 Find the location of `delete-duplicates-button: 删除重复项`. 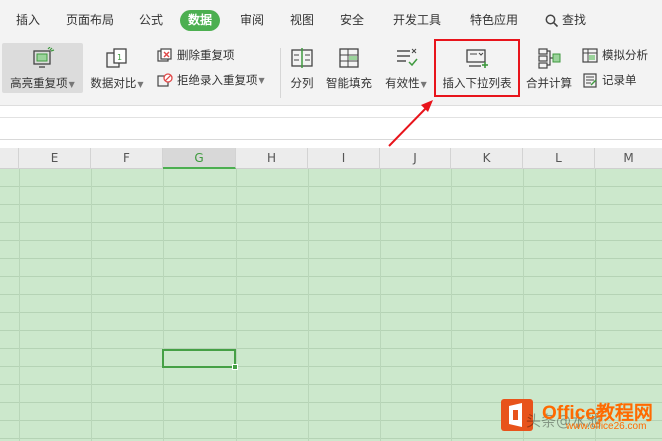

delete-duplicates-button: 删除重复项 is located at coordinates (196, 55).